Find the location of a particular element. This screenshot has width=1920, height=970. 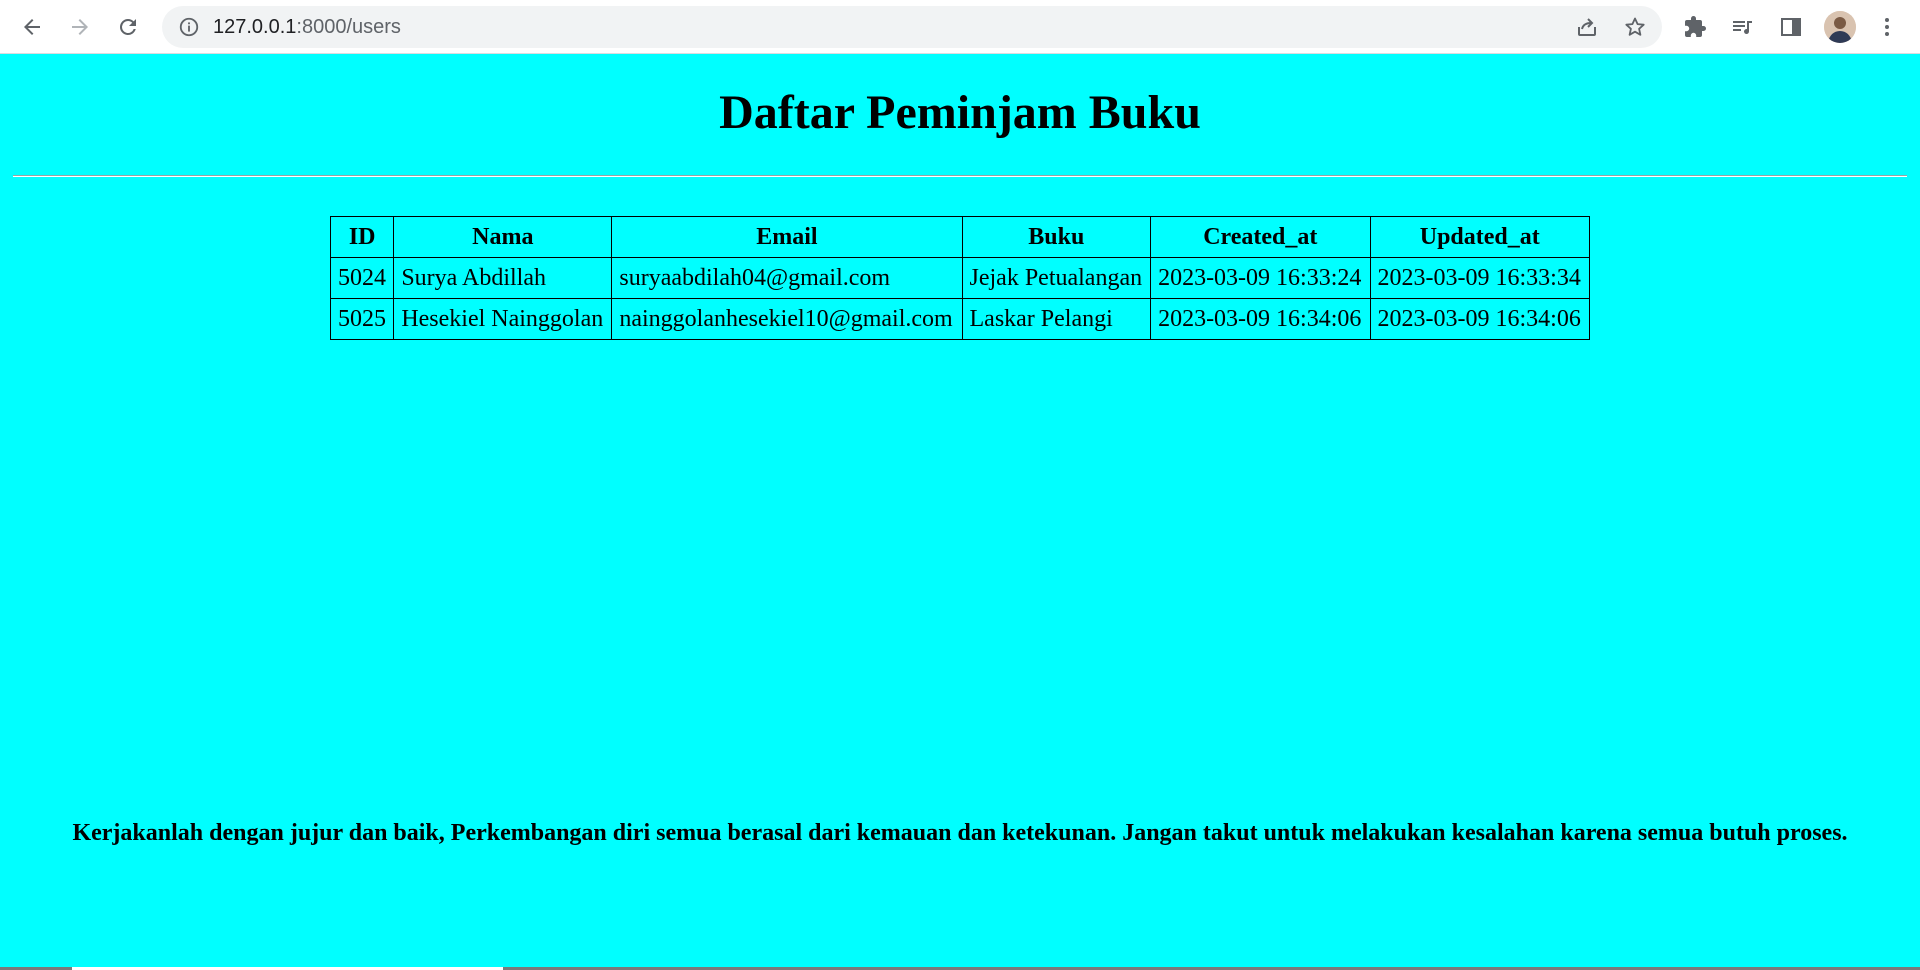

column-header-email: Email is located at coordinates (787, 237).